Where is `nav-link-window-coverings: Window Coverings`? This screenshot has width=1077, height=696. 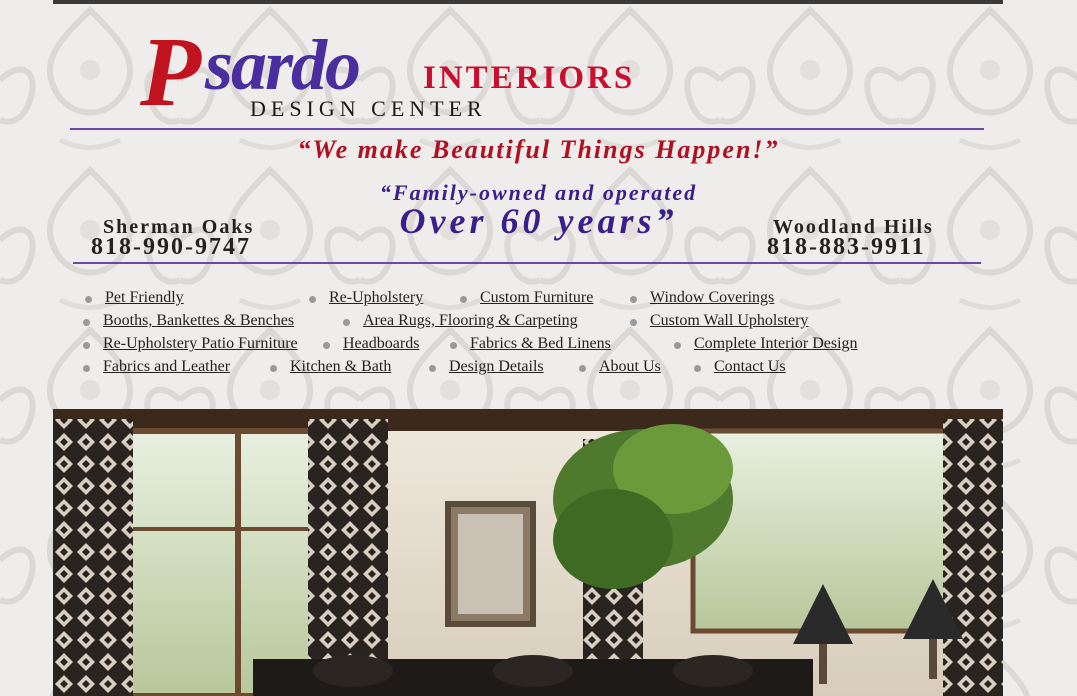 nav-link-window-coverings: Window Coverings is located at coordinates (701, 298).